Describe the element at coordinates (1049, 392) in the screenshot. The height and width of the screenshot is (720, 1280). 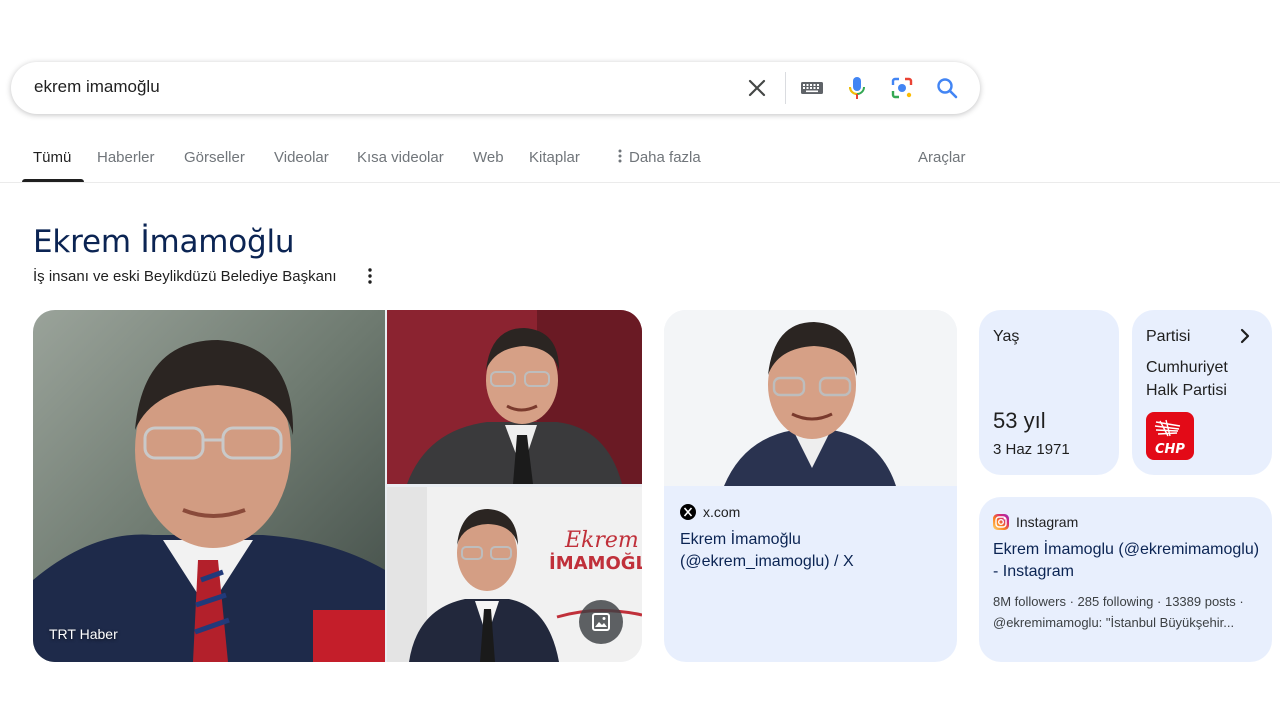
I see `age-card: Yaş 53 yıl 3 Haz 1971` at that location.